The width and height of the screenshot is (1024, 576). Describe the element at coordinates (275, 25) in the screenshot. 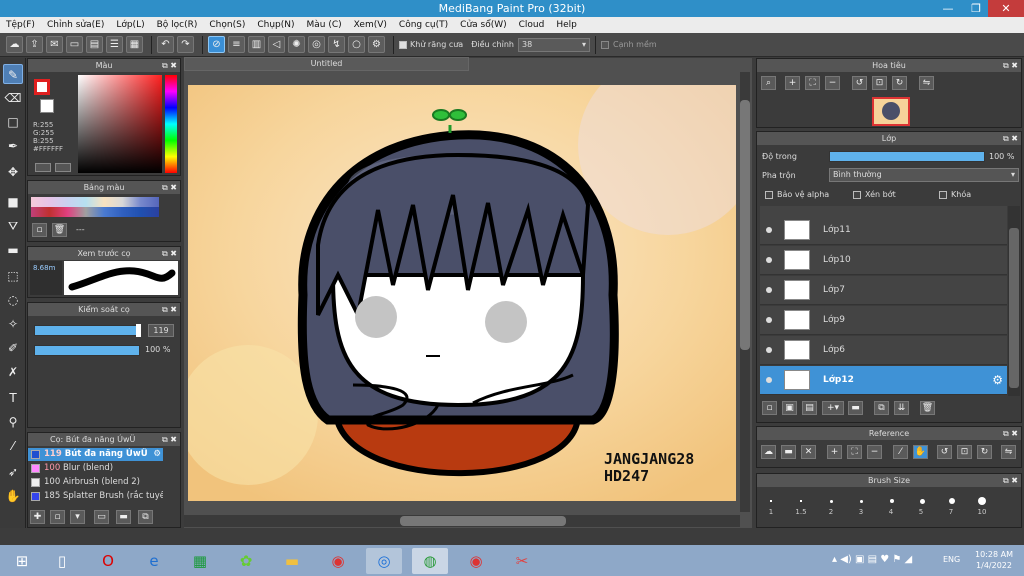

I see `menu-snap: Chụp(N)` at that location.